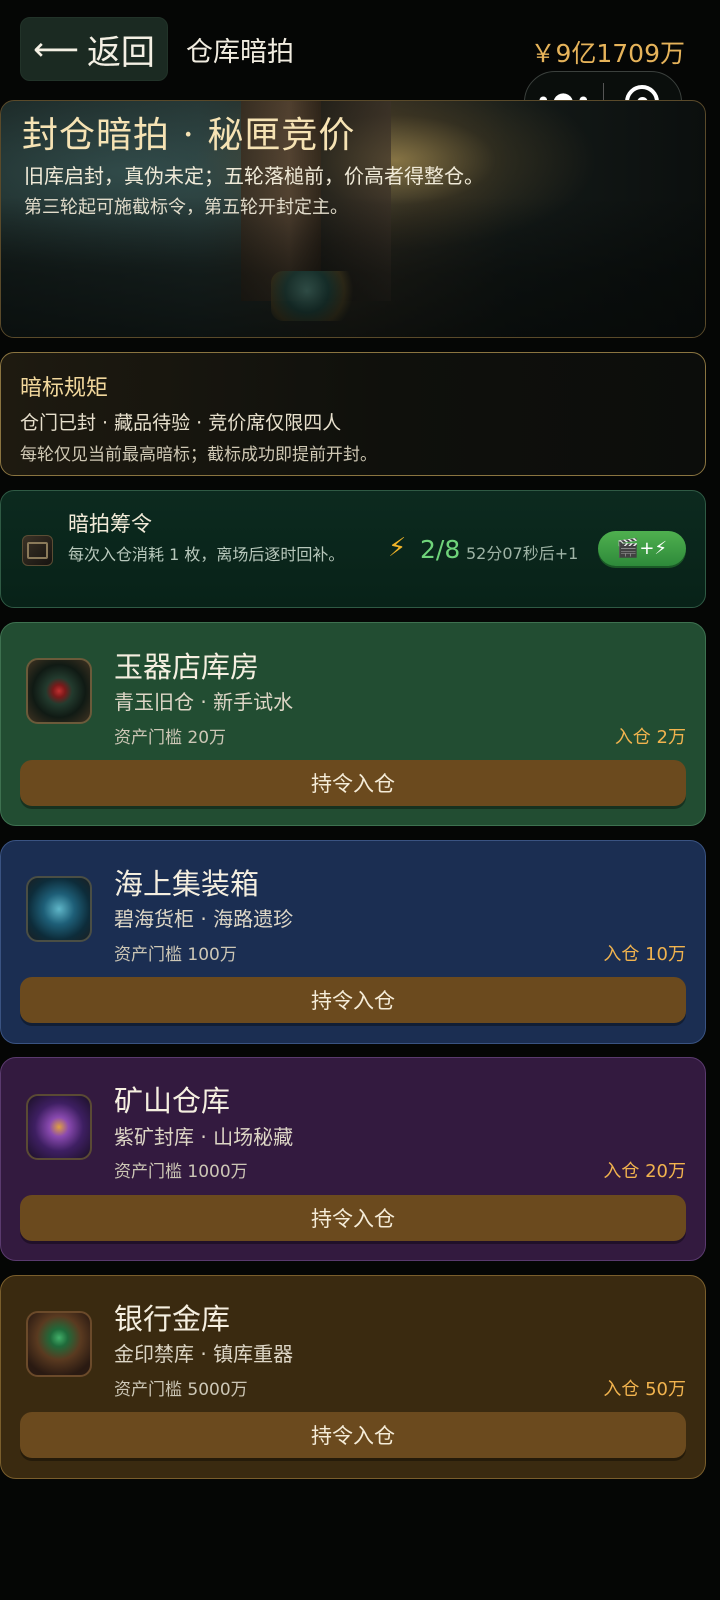 Image resolution: width=720 pixels, height=1600 pixels. I want to click on hero-note: 第三轮起可施截标令，第五轮开封定主。, so click(186, 207).